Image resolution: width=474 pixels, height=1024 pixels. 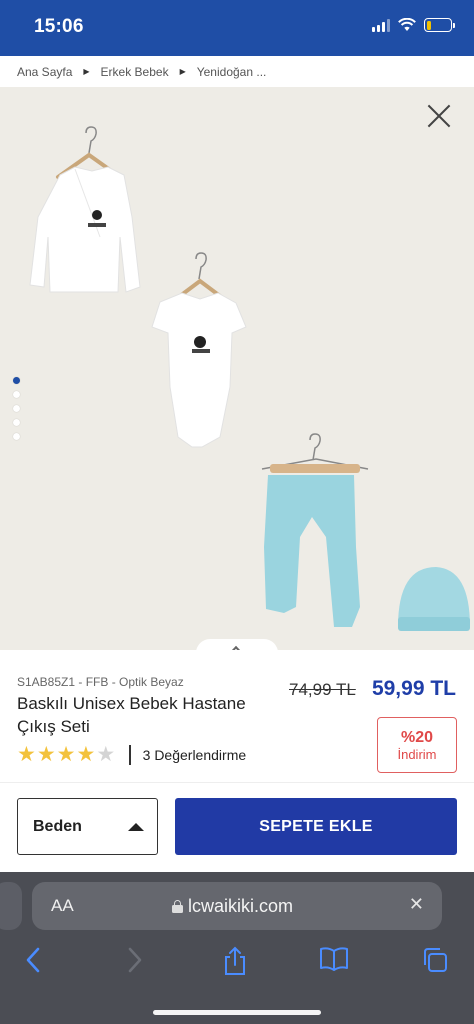 I want to click on browser-nav-toolbar, so click(x=237, y=962).